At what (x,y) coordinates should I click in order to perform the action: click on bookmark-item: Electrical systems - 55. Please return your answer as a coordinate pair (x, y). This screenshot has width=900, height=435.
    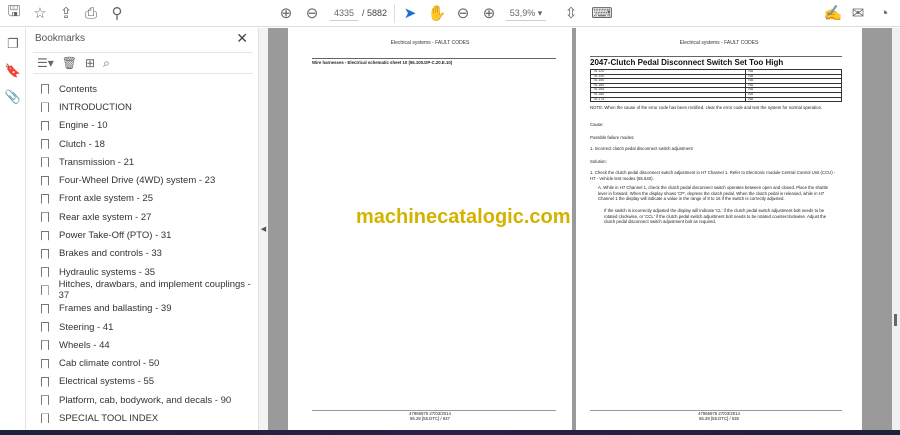
    Looking at the image, I should click on (146, 382).